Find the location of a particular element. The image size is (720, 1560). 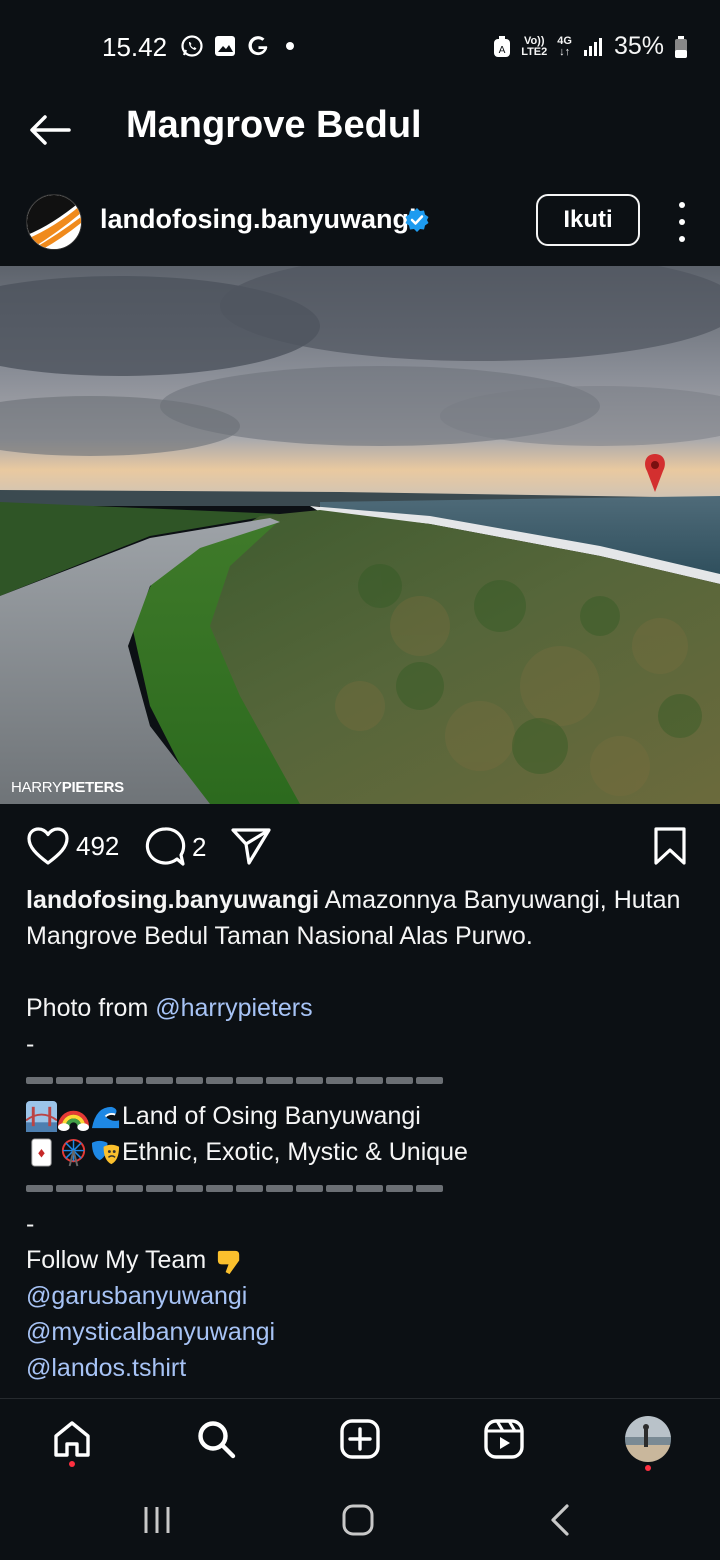

like-button: 492 is located at coordinates (72, 846).